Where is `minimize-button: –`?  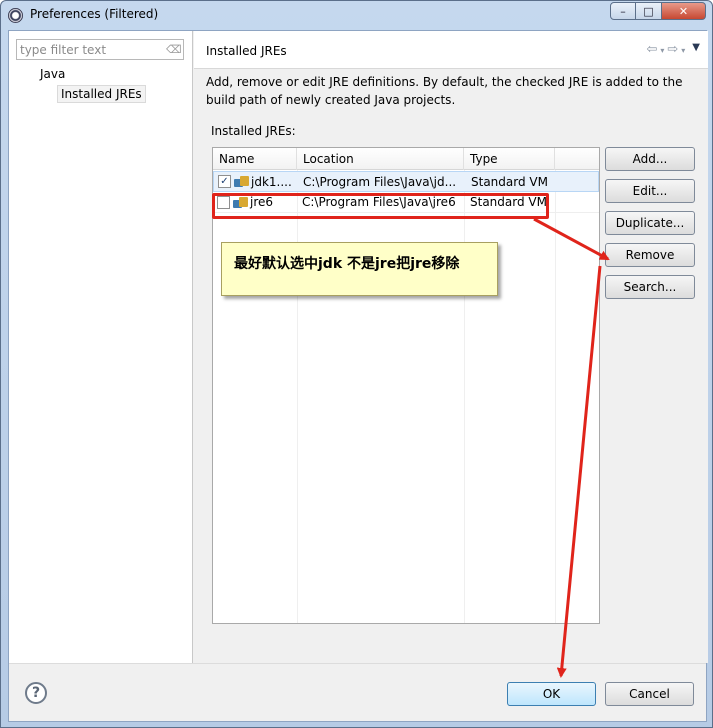
minimize-button: – is located at coordinates (623, 11).